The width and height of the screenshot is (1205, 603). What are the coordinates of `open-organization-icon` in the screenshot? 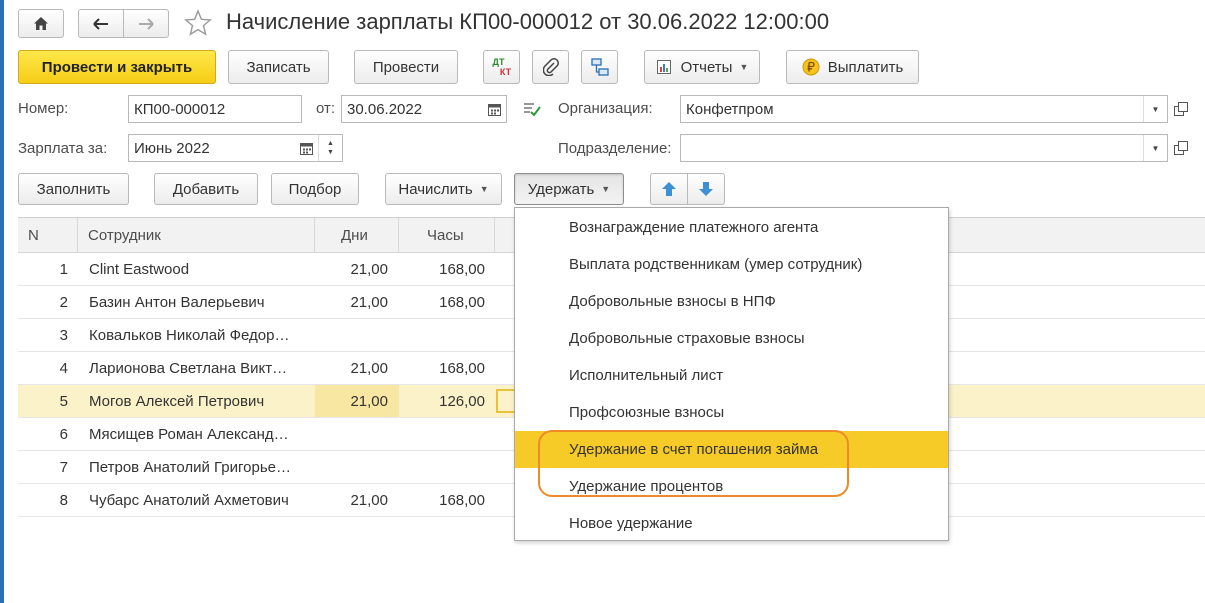 It's located at (1181, 109).